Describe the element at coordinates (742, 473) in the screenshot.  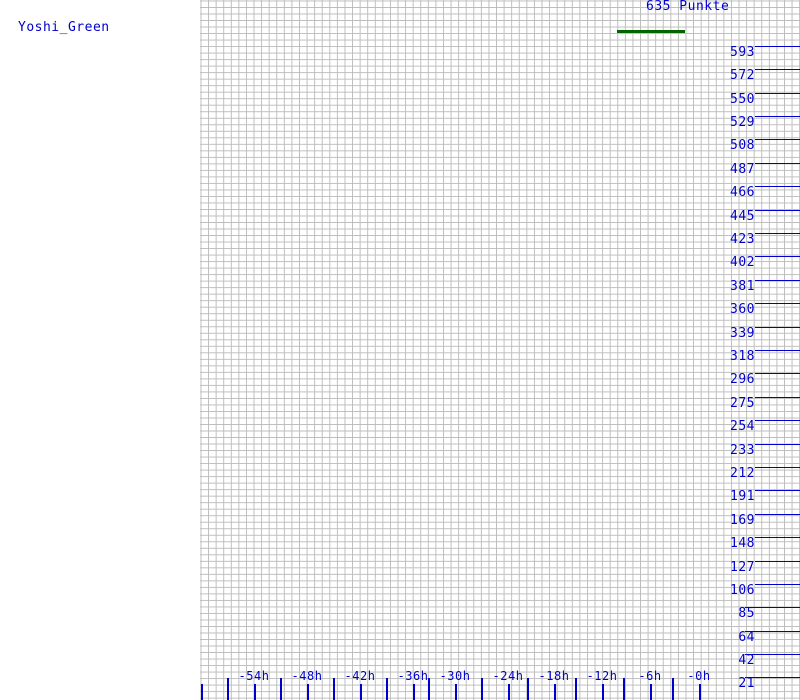
I see `y-axis-tick-label: 212` at that location.